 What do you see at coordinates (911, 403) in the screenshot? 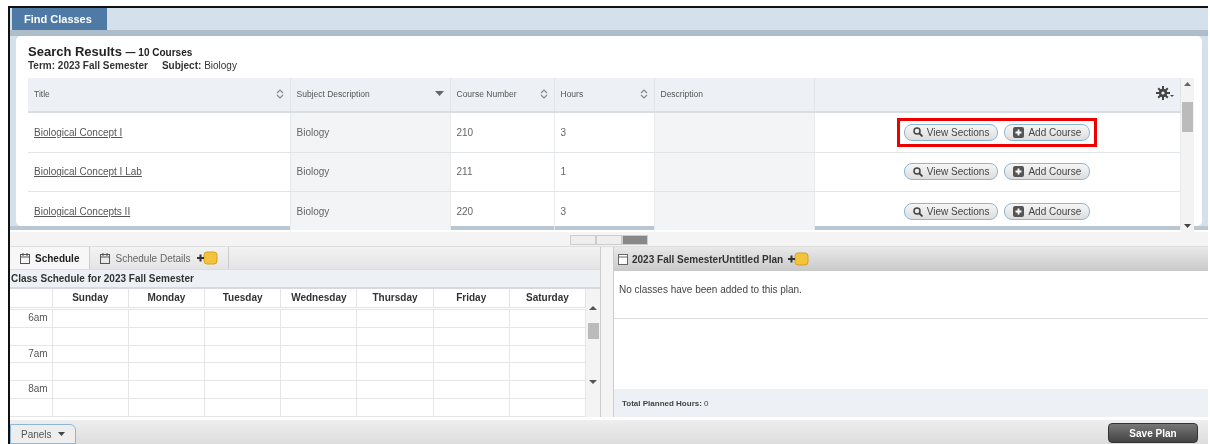
I see `total-hours: Total Planned Hours: 0` at bounding box center [911, 403].